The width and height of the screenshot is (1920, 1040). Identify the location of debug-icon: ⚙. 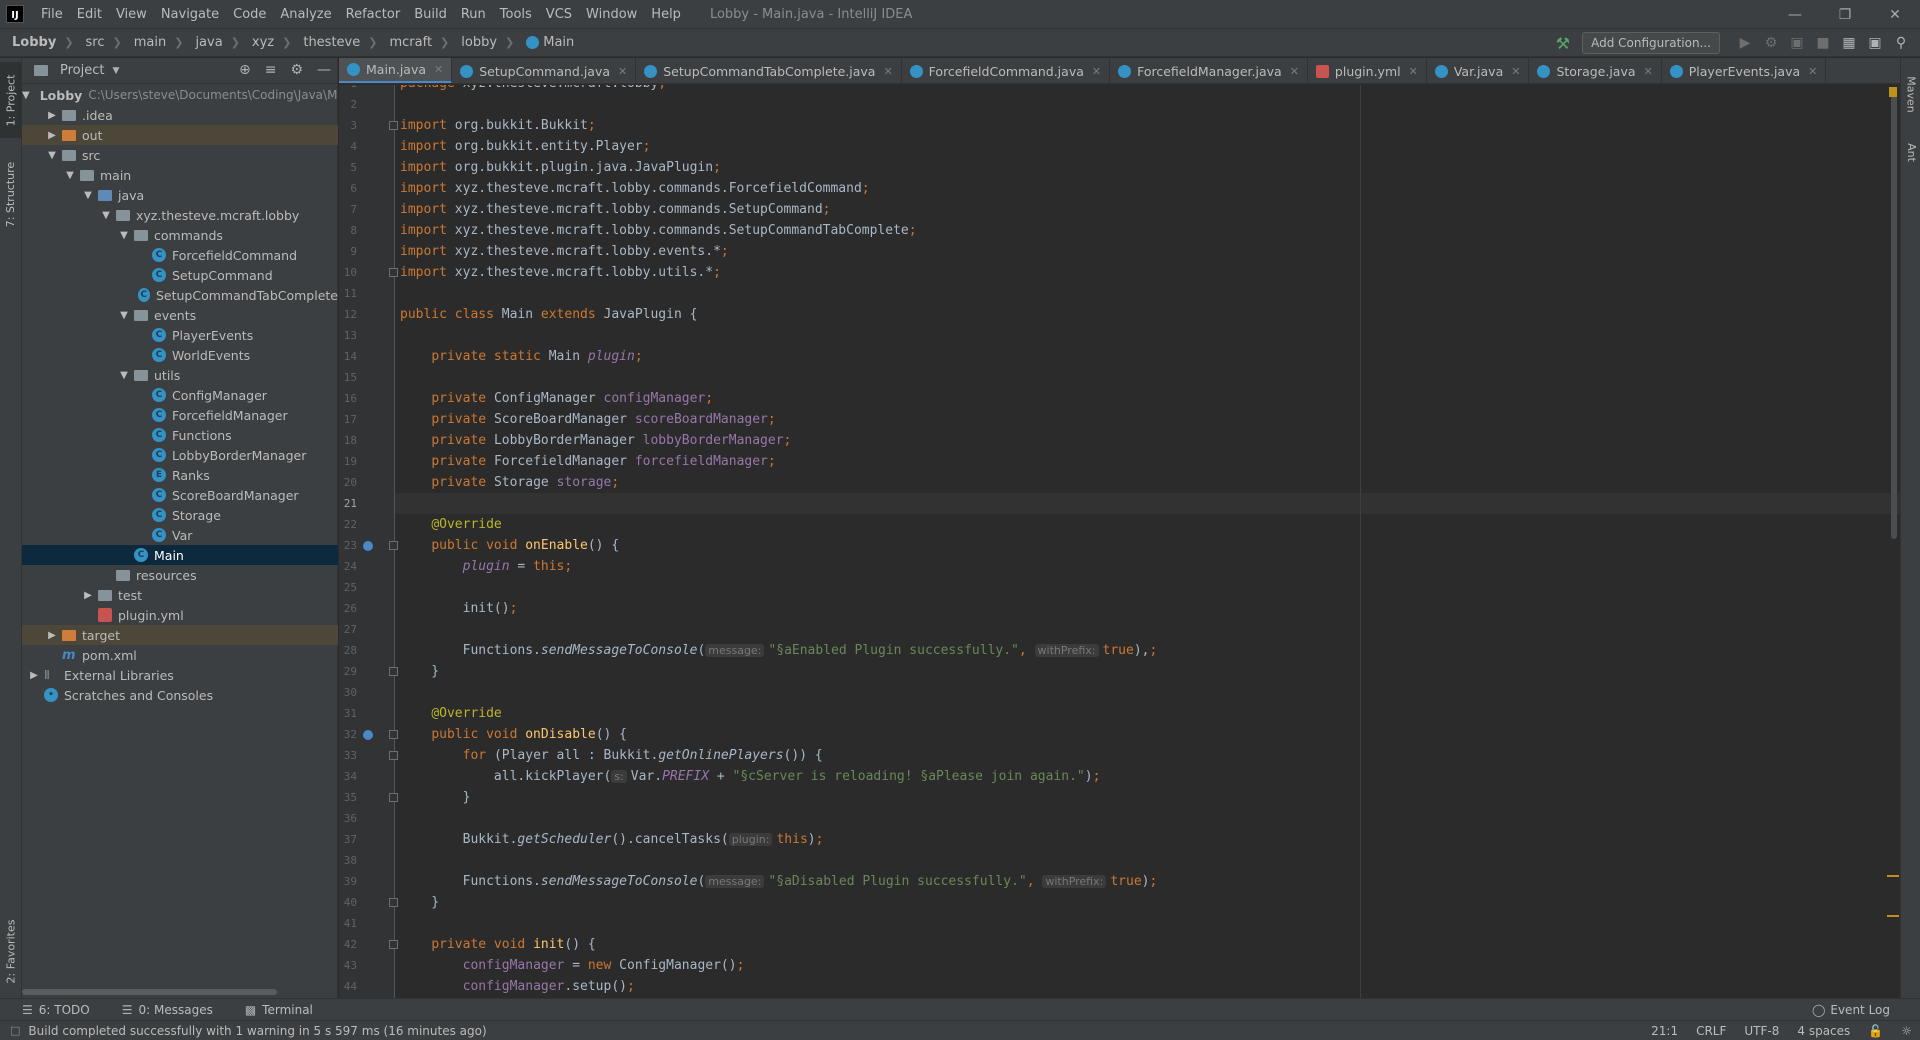
(1771, 43).